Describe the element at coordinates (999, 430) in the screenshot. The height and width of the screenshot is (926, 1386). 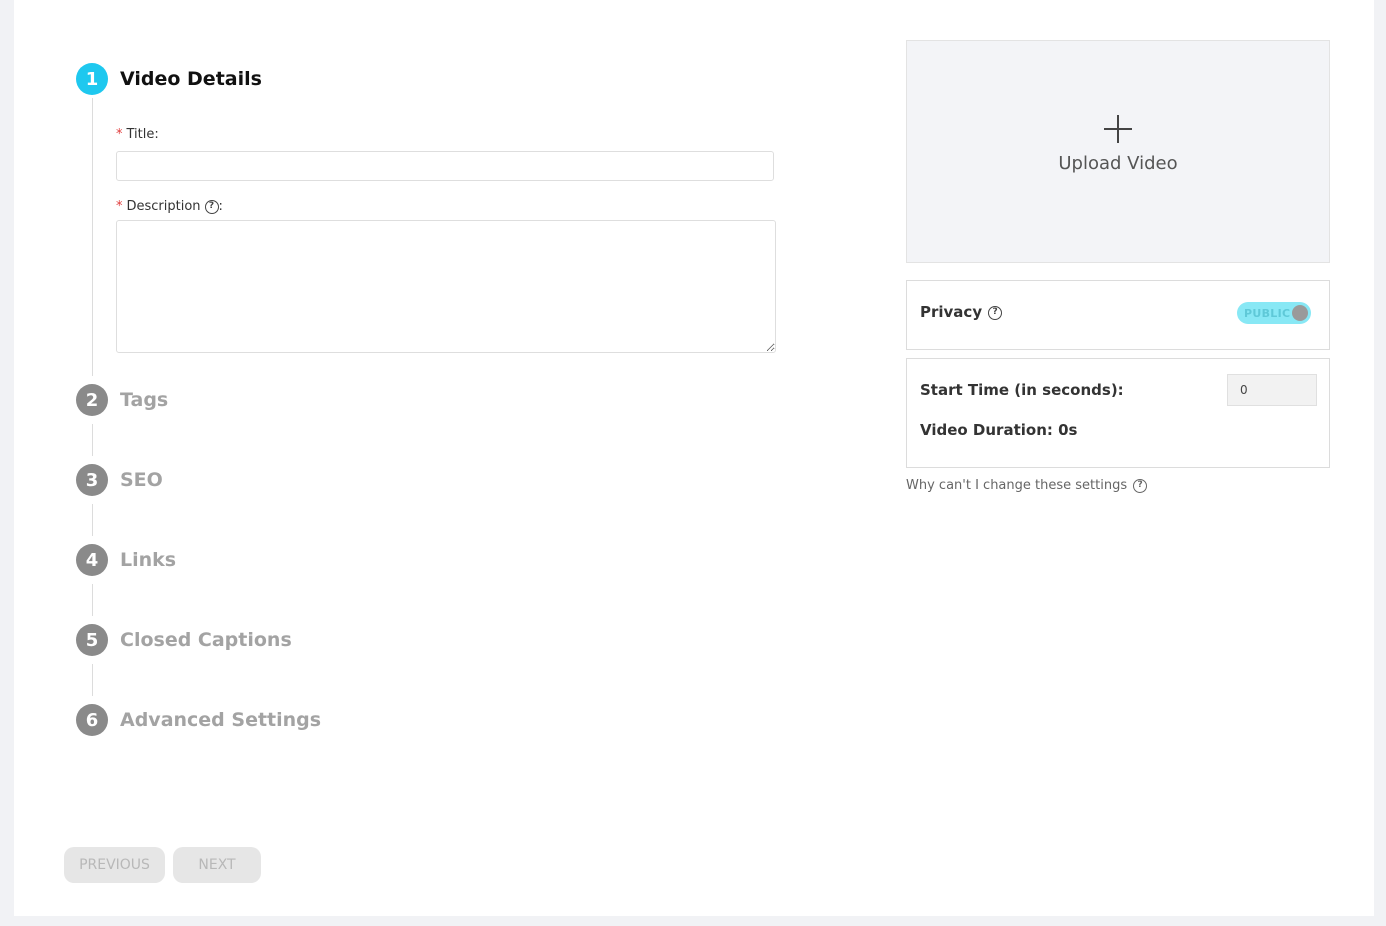
I see `video-duration: Video Duration: 0s` at that location.